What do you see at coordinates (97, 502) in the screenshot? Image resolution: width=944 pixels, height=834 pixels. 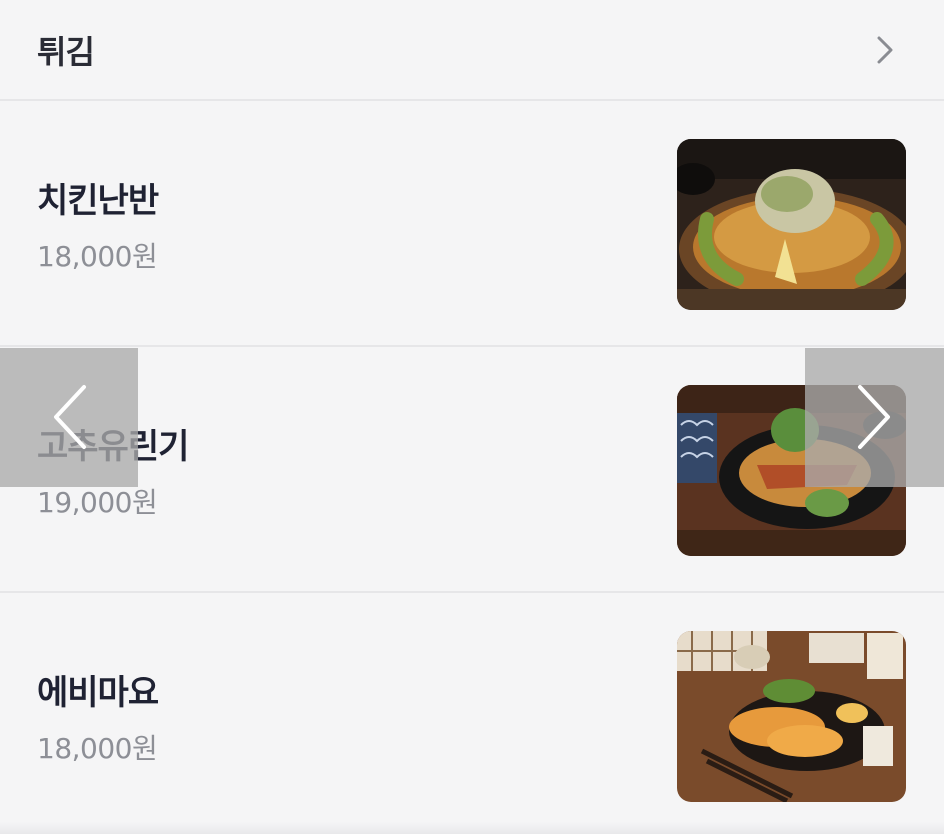 I see `menu-item-price: 19,000원` at bounding box center [97, 502].